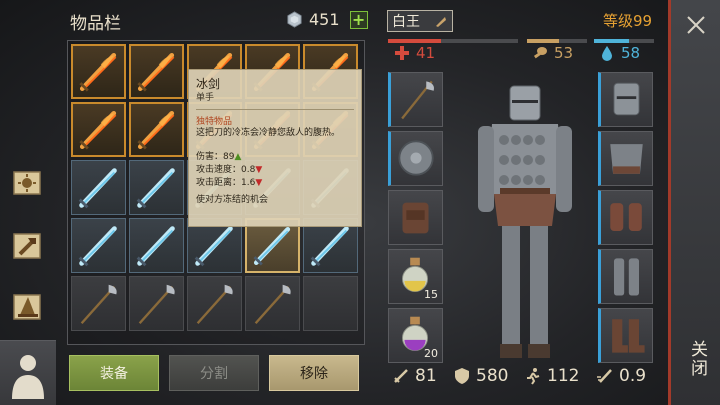 The height and width of the screenshot is (405, 720). I want to click on chest-slot, so click(625, 158).